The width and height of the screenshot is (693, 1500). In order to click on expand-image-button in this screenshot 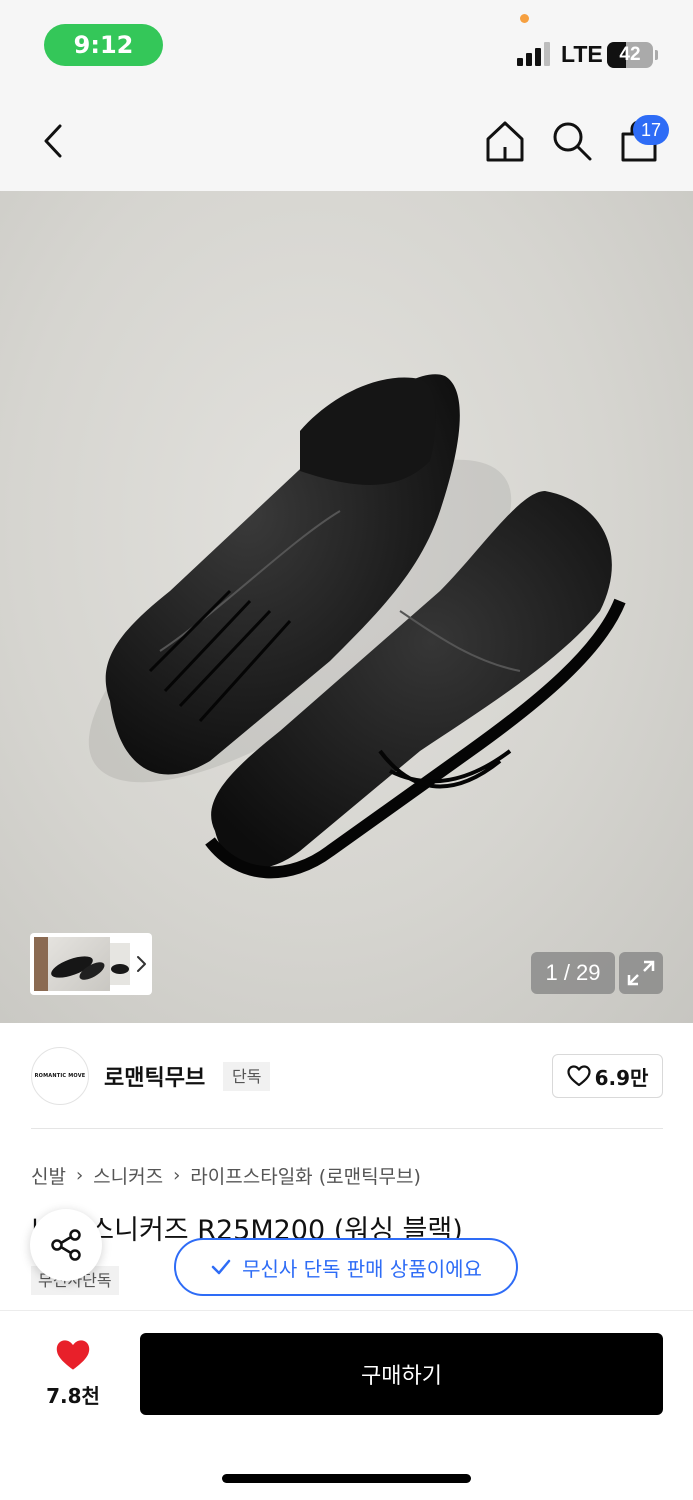, I will do `click(641, 973)`.